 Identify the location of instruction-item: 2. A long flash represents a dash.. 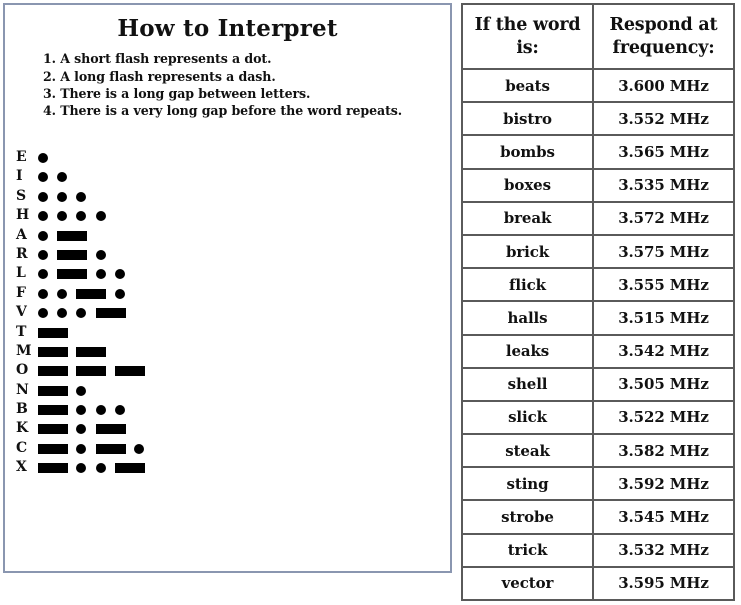
(159, 76).